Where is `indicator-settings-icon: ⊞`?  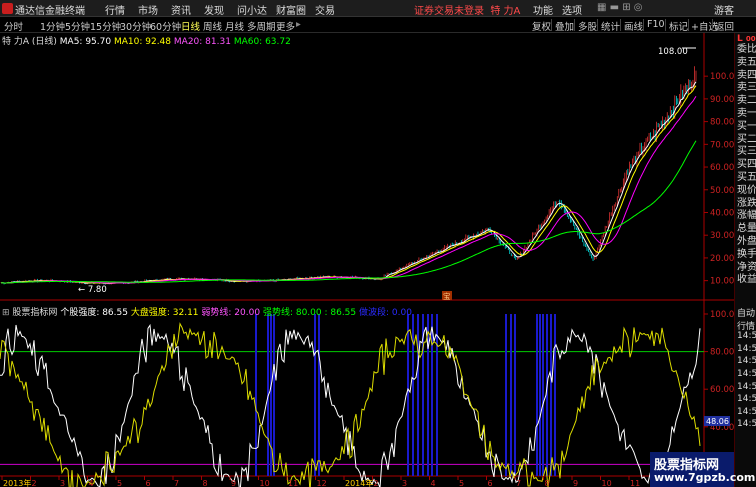 indicator-settings-icon: ⊞ is located at coordinates (6, 313).